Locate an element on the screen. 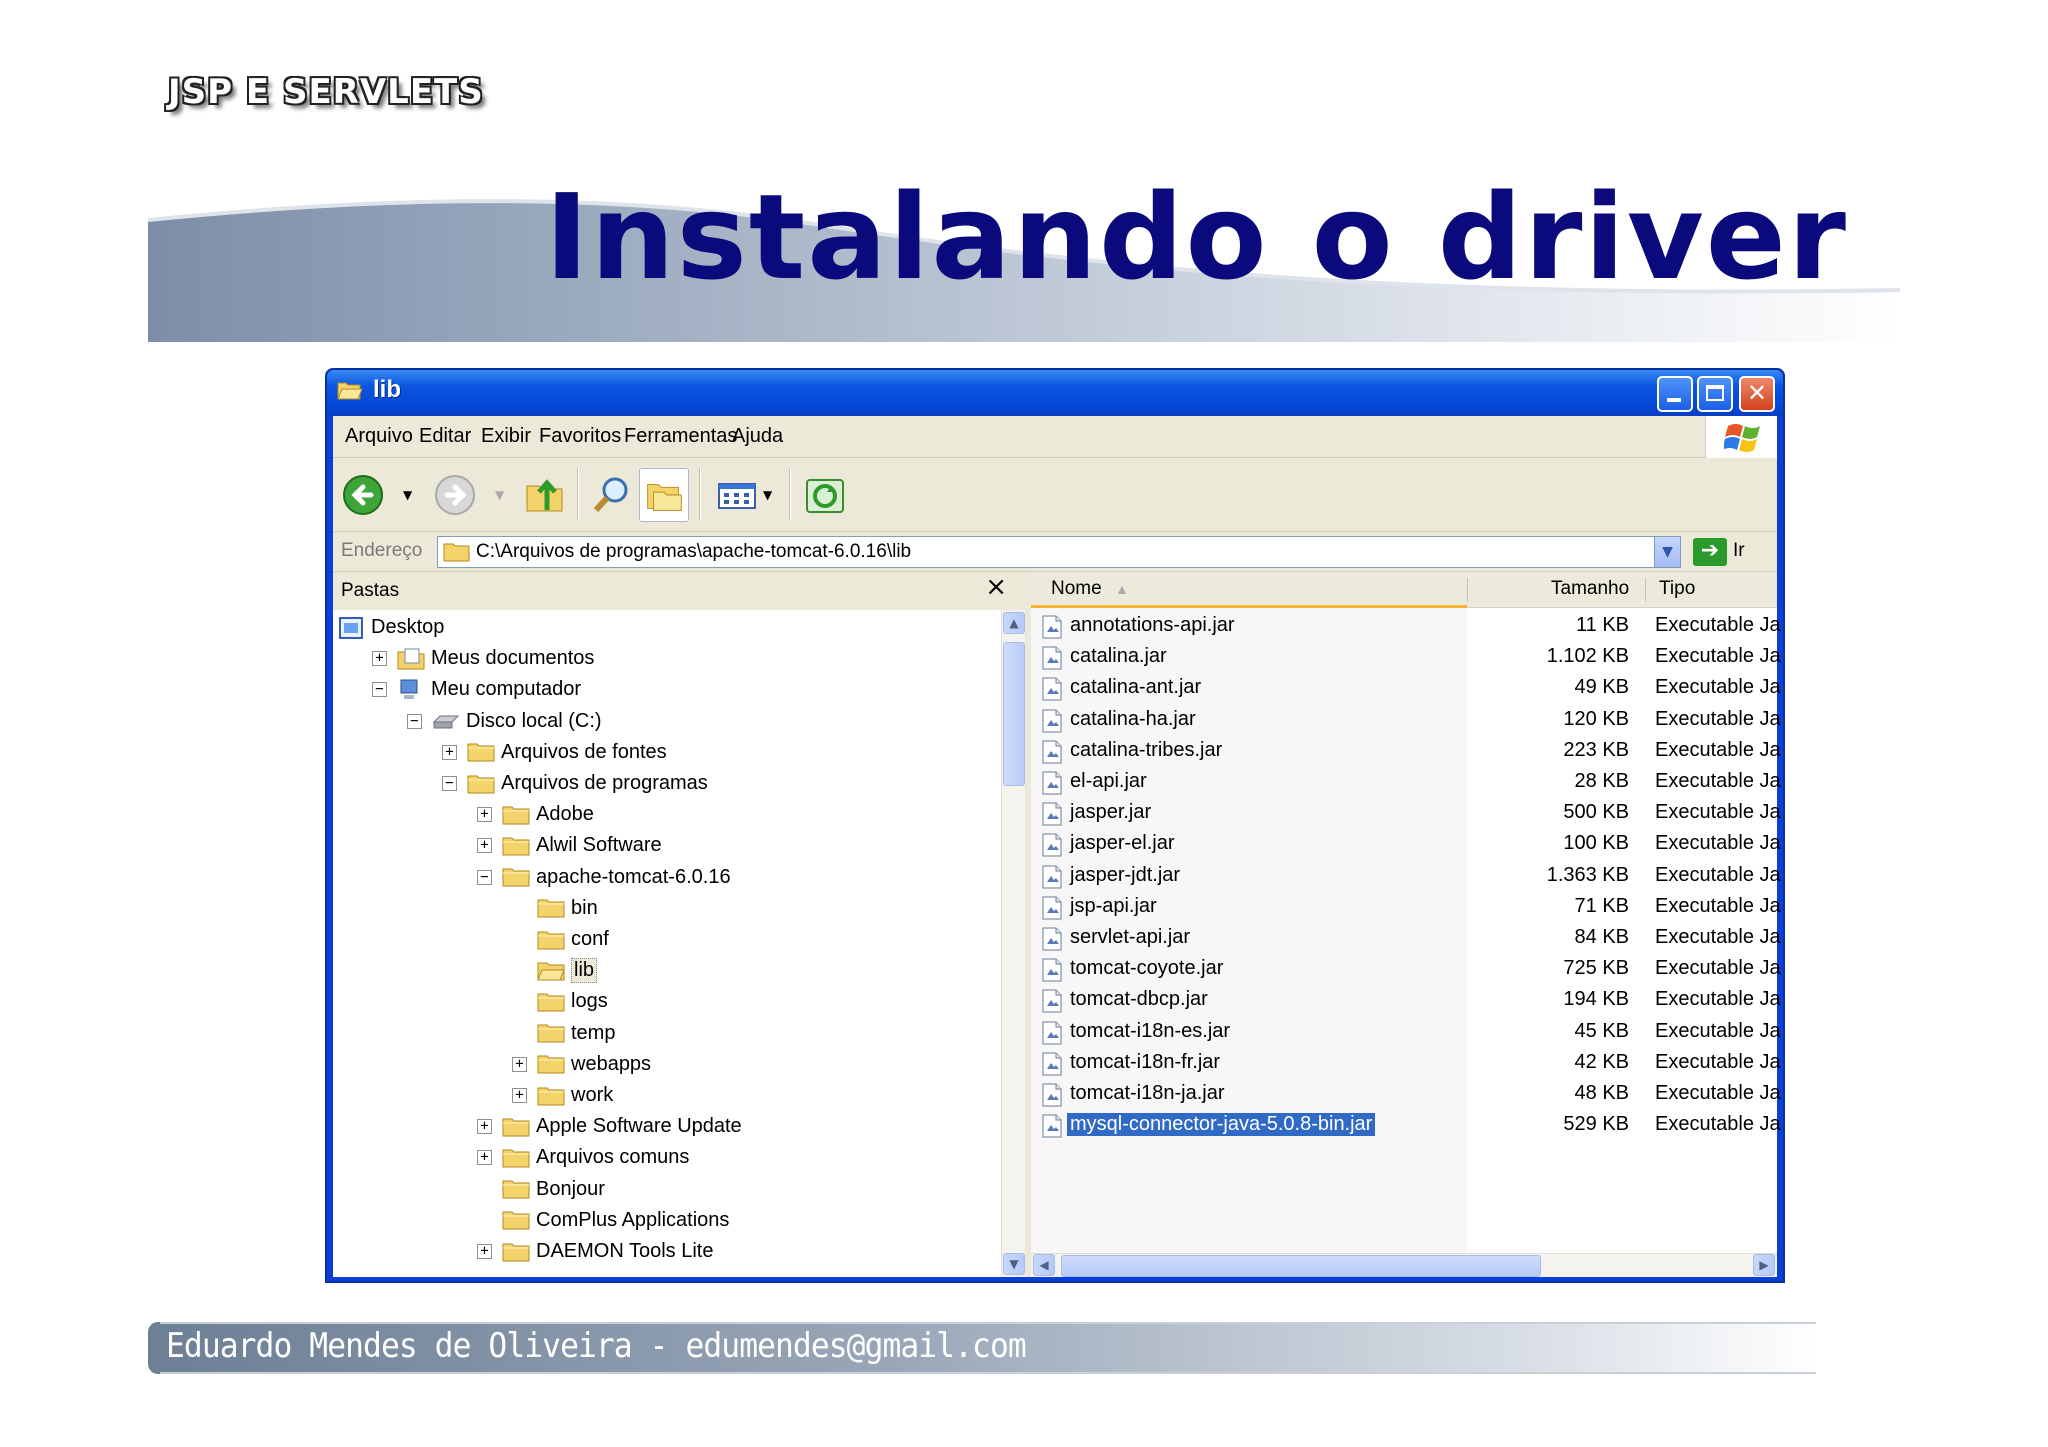 This screenshot has width=2048, height=1447. folder-tree-item: + Meus documentos is located at coordinates (483, 658).